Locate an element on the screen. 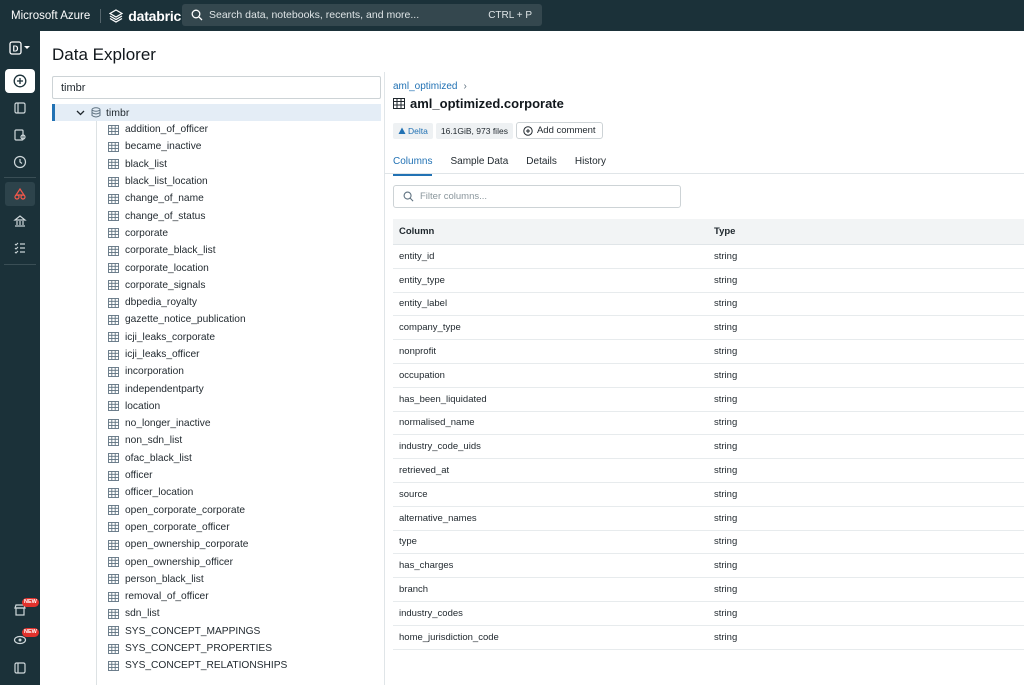 This screenshot has height=685, width=1024. tree-item: gazette_notice_publication is located at coordinates (216, 319).